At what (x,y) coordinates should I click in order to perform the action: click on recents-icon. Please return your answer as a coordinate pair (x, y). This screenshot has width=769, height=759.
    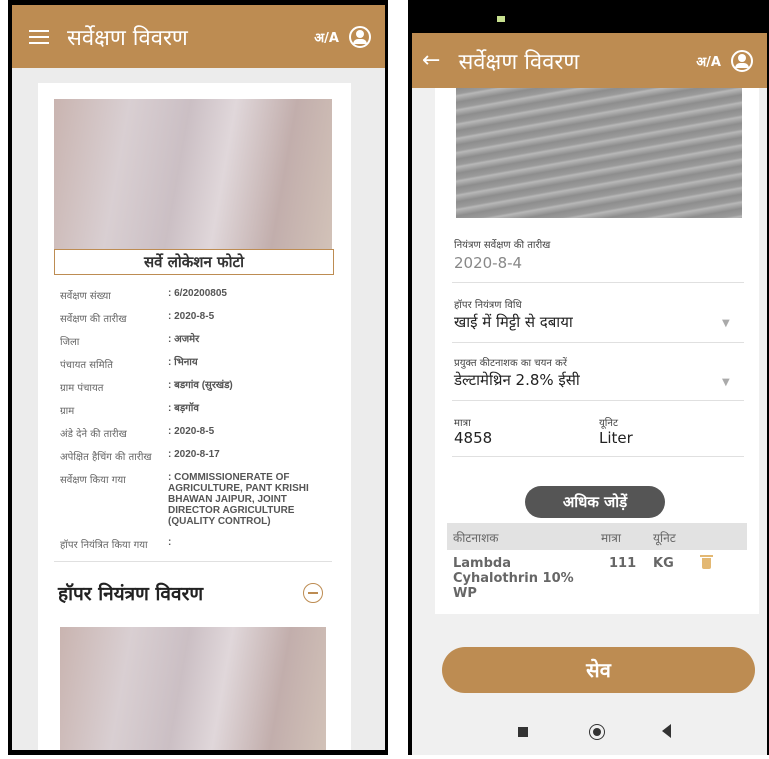
    Looking at the image, I should click on (523, 732).